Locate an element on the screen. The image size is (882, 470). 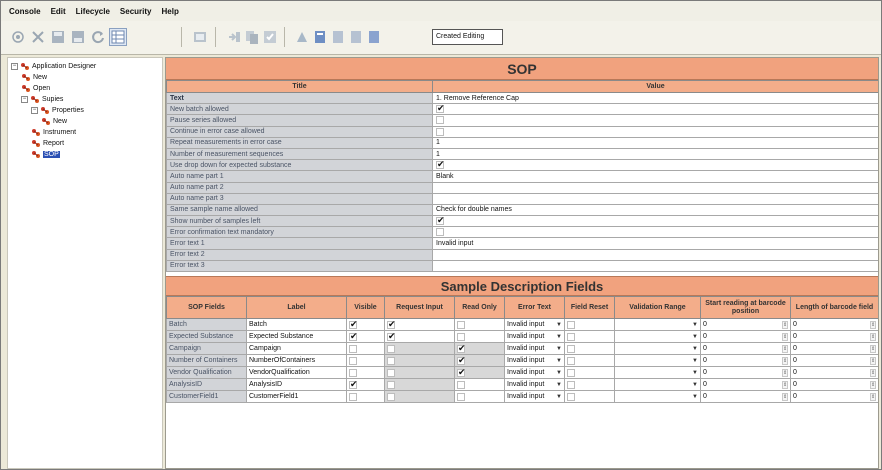
field-label-input: NumberOfContainers is located at coordinates (296, 360).